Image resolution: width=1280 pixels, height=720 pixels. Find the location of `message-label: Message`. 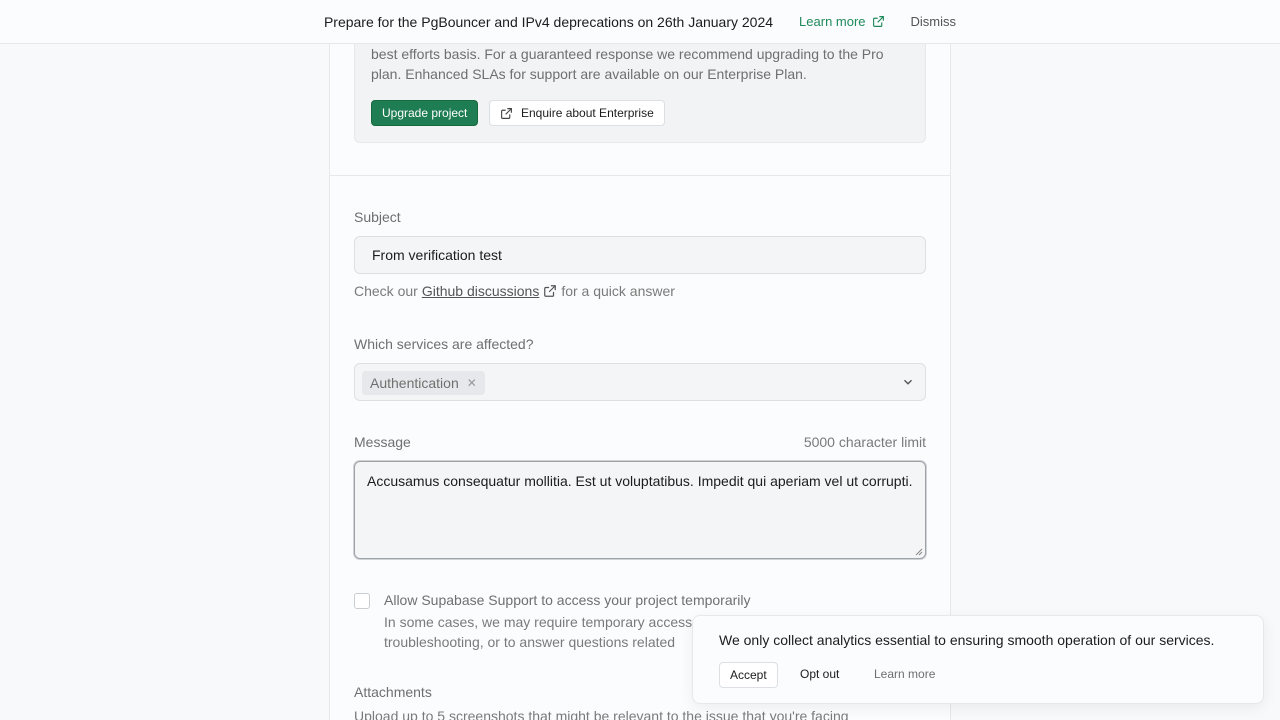

message-label: Message is located at coordinates (382, 442).